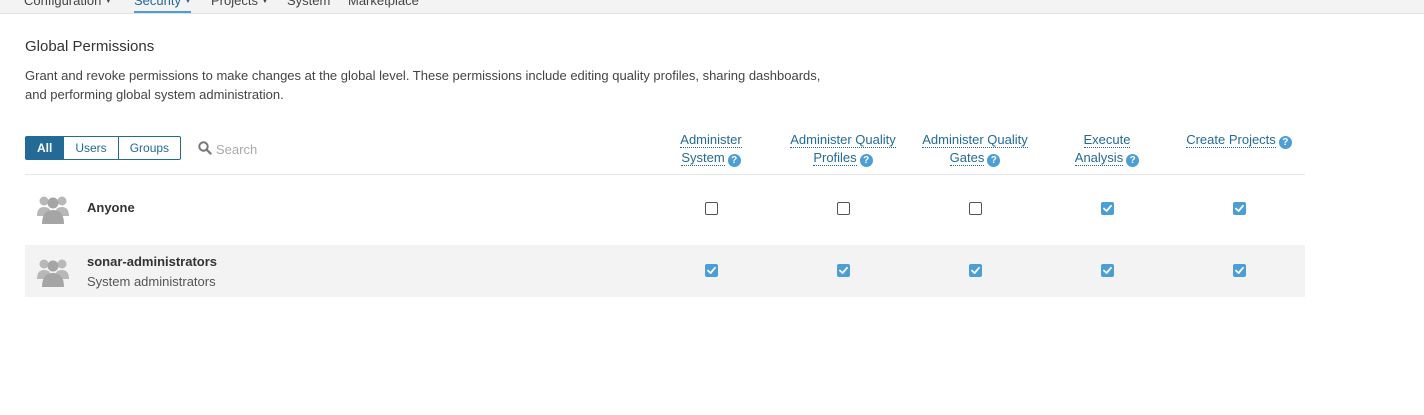 Image resolution: width=1424 pixels, height=415 pixels. I want to click on column-label: Profiles, so click(835, 158).